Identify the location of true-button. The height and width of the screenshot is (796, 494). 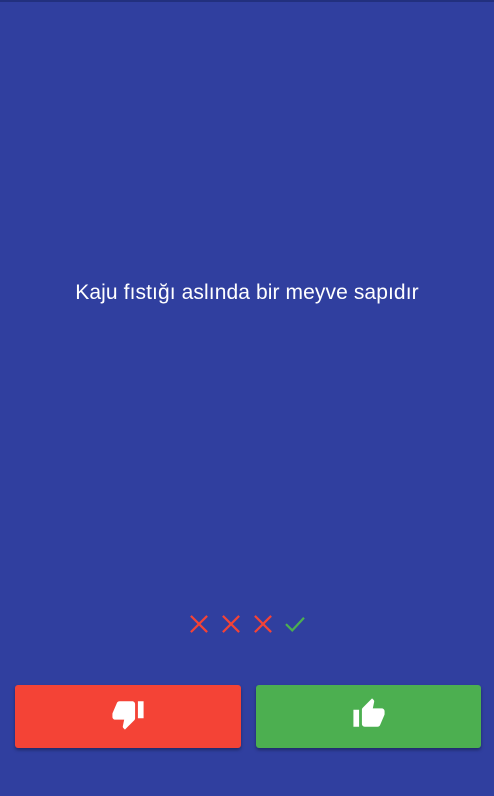
(368, 716).